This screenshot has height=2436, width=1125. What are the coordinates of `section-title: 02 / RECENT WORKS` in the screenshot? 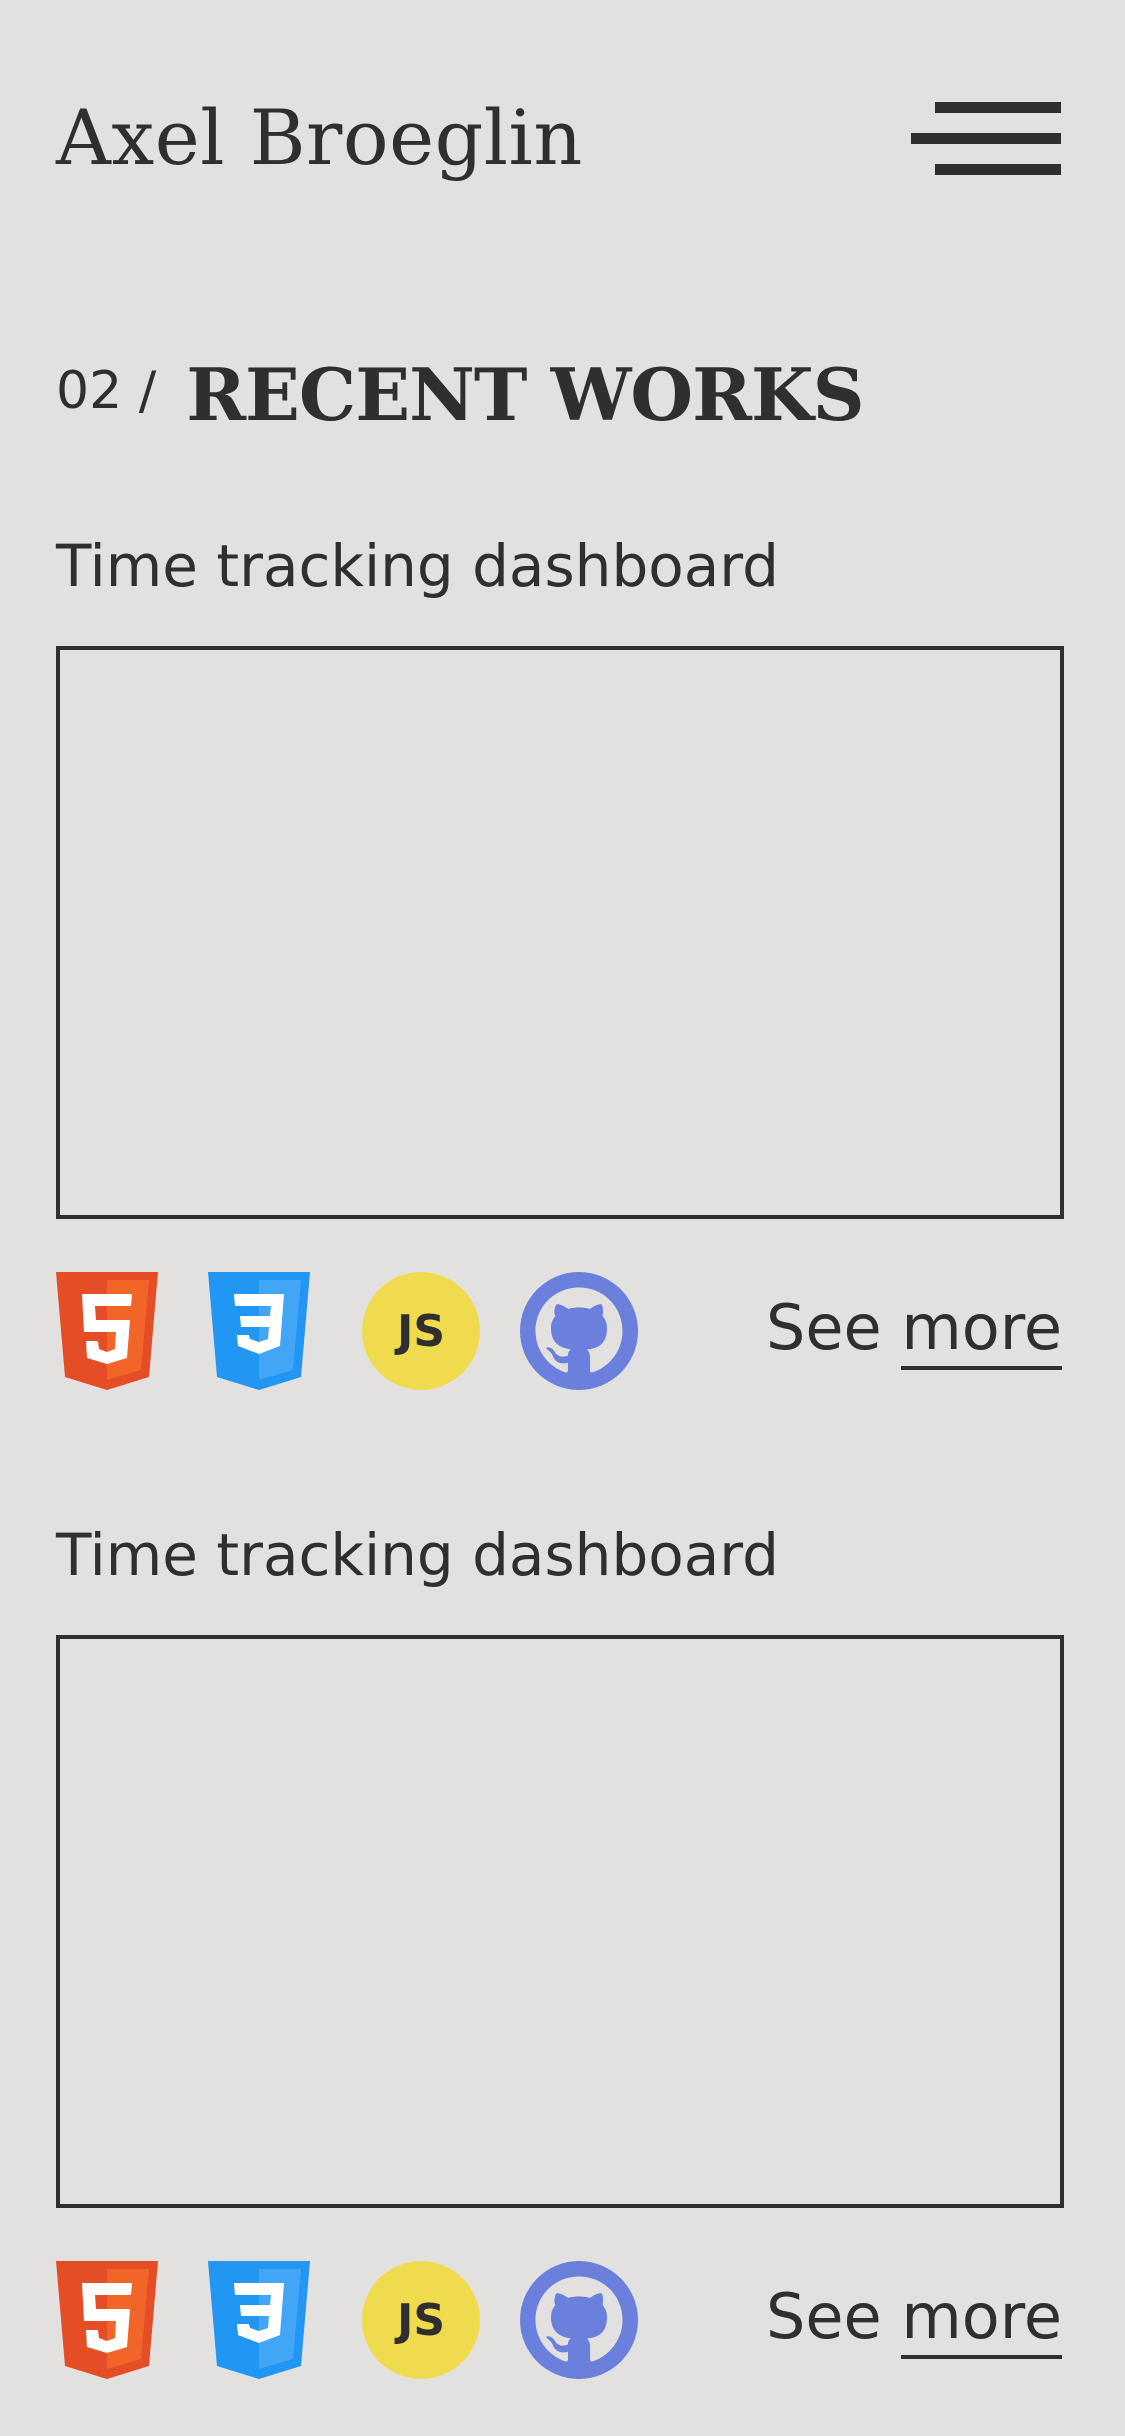 It's located at (460, 395).